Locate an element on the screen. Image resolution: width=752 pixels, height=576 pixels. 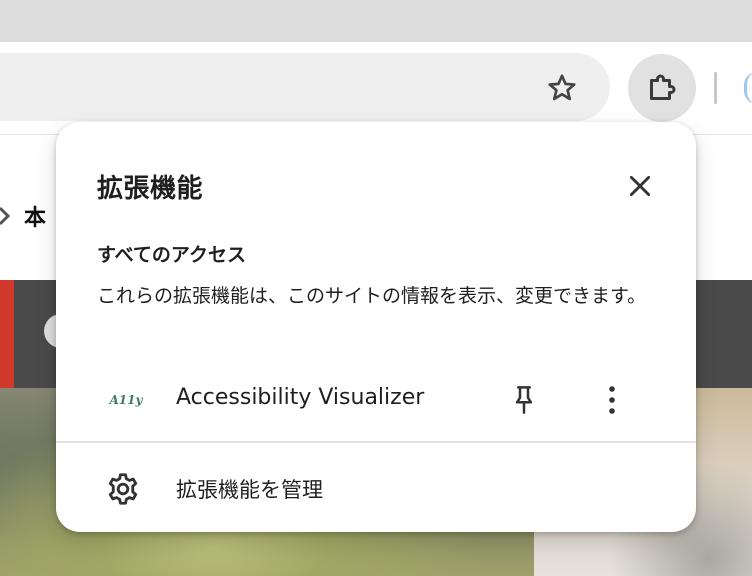
pin-extension-button is located at coordinates (524, 400).